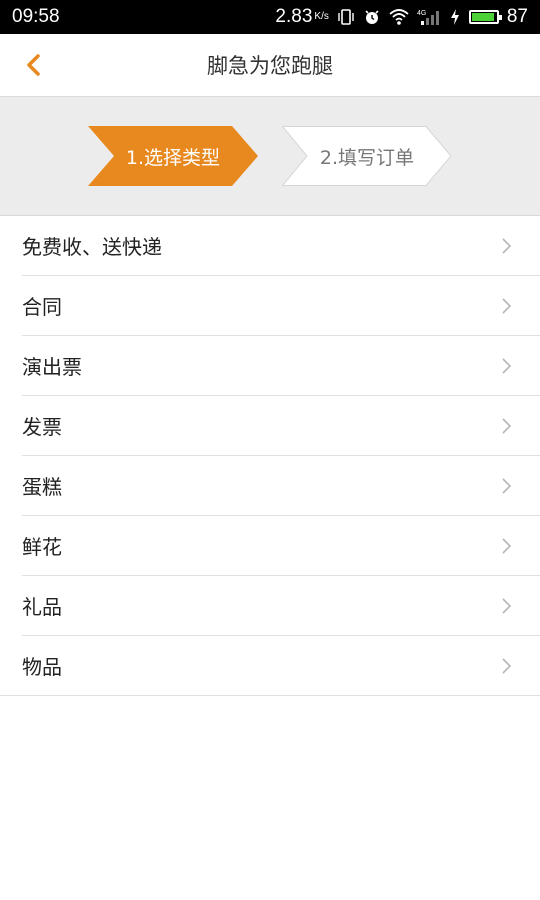 The height and width of the screenshot is (900, 540). Describe the element at coordinates (428, 17) in the screenshot. I see `signal-4g-icon: 4G` at that location.